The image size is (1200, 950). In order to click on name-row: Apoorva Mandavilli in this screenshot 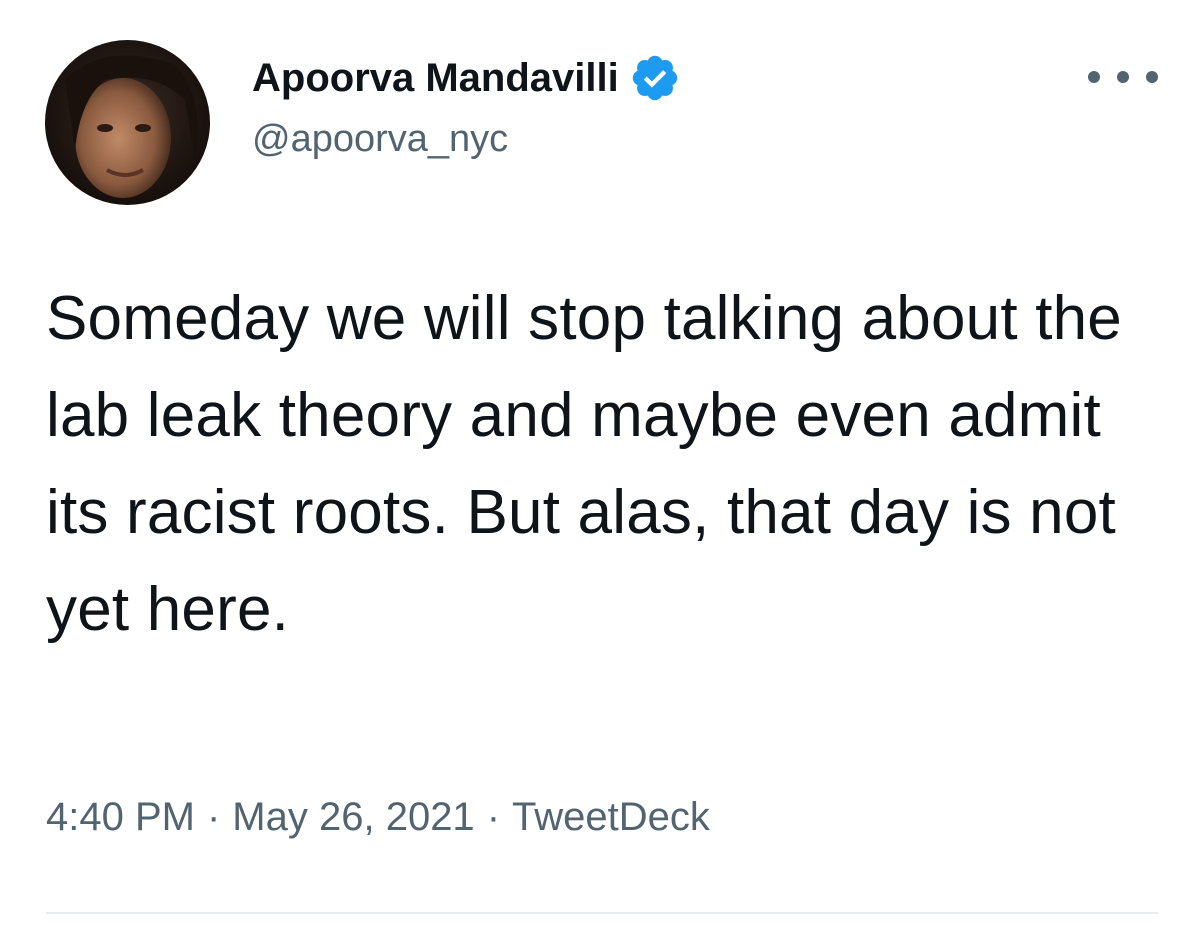, I will do `click(466, 78)`.